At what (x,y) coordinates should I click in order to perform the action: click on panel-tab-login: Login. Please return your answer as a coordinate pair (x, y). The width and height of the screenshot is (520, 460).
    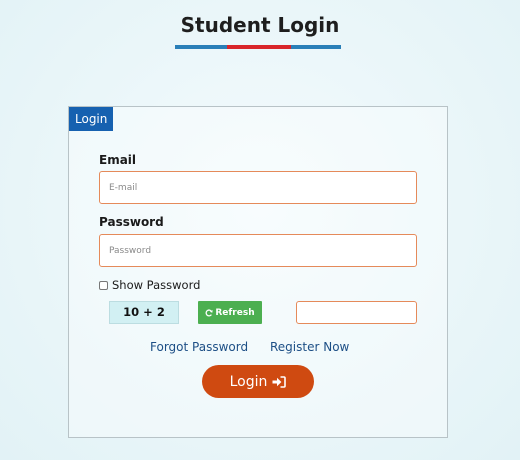
    Looking at the image, I should click on (91, 119).